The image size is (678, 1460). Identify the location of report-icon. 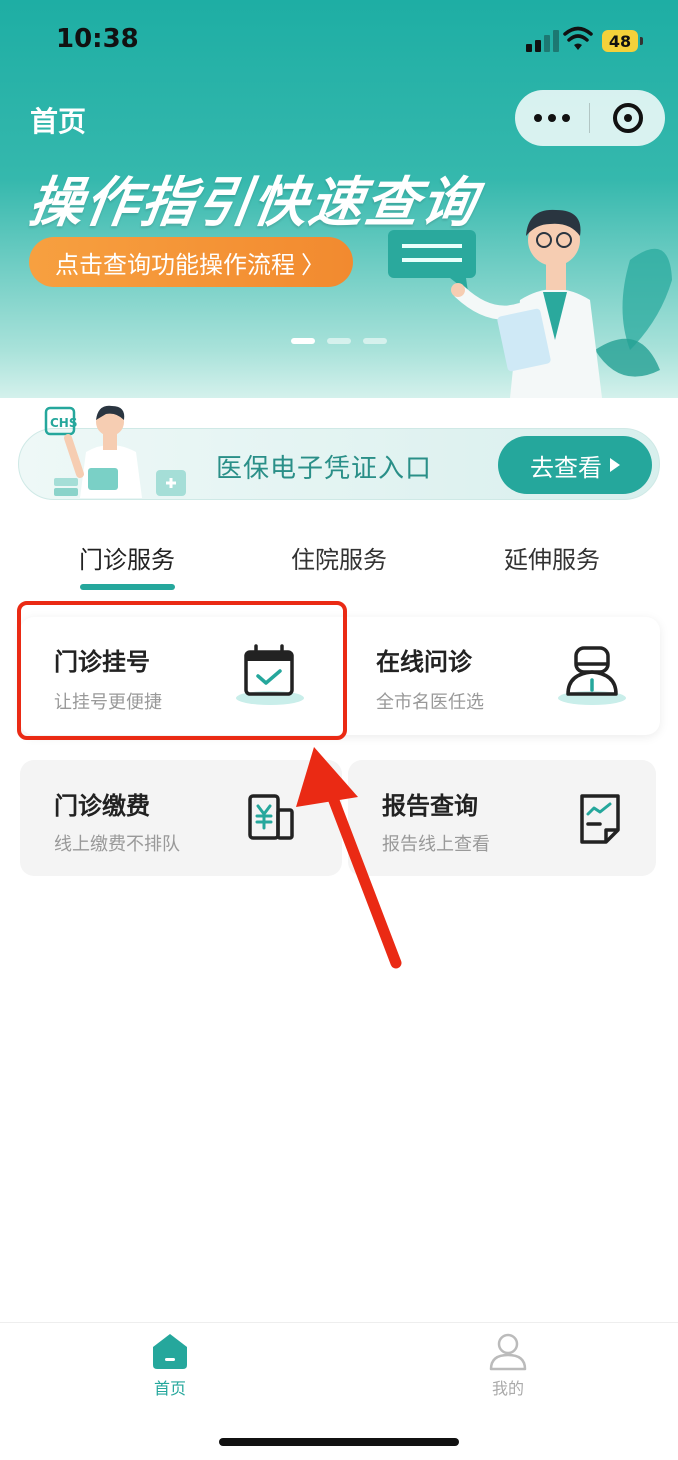
(600, 819).